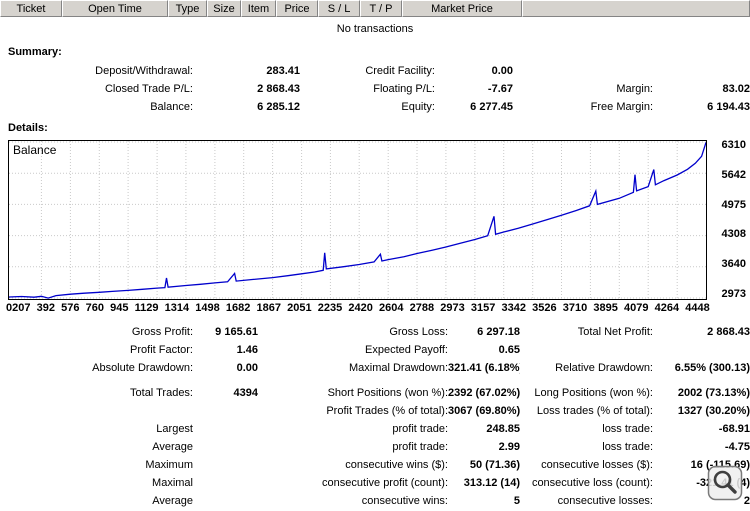  What do you see at coordinates (278, 107) in the screenshot?
I see `stat-value: 6 285.12` at bounding box center [278, 107].